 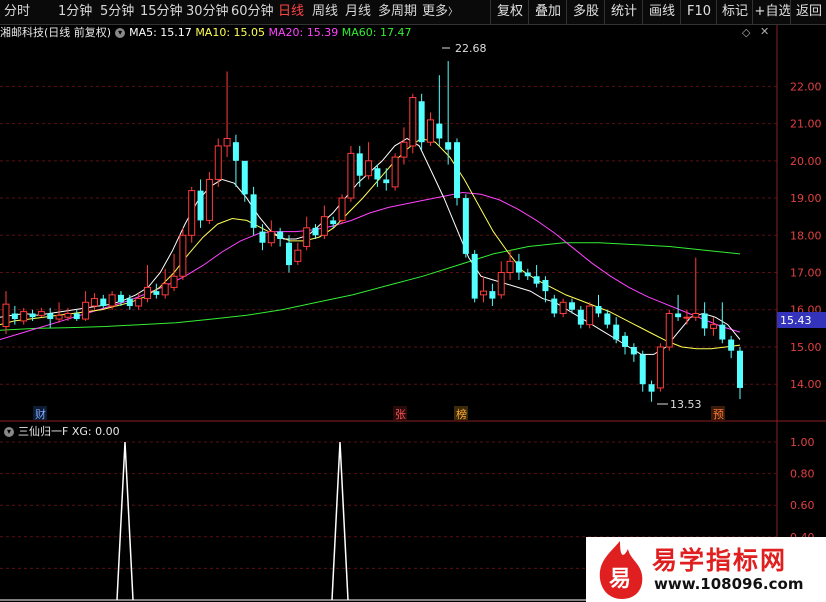 I want to click on price-tick-label: 15.00, so click(x=806, y=347).